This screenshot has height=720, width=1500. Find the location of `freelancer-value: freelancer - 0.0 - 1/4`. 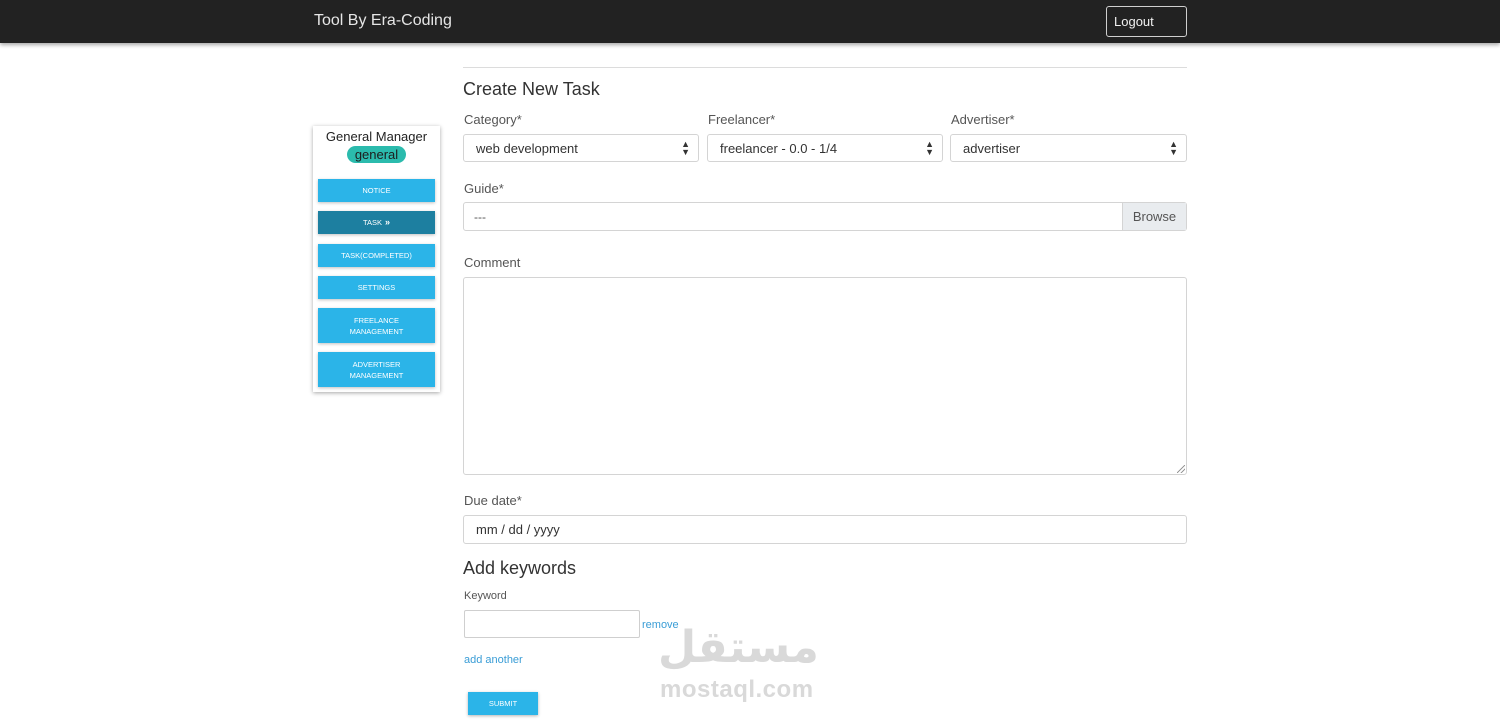

freelancer-value: freelancer - 0.0 - 1/4 is located at coordinates (779, 148).